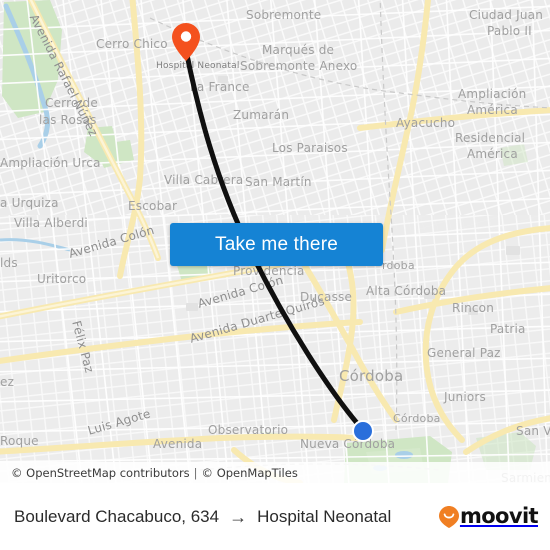  What do you see at coordinates (250, 473) in the screenshot?
I see `attribution-tiles: © OpenMapTiles` at bounding box center [250, 473].